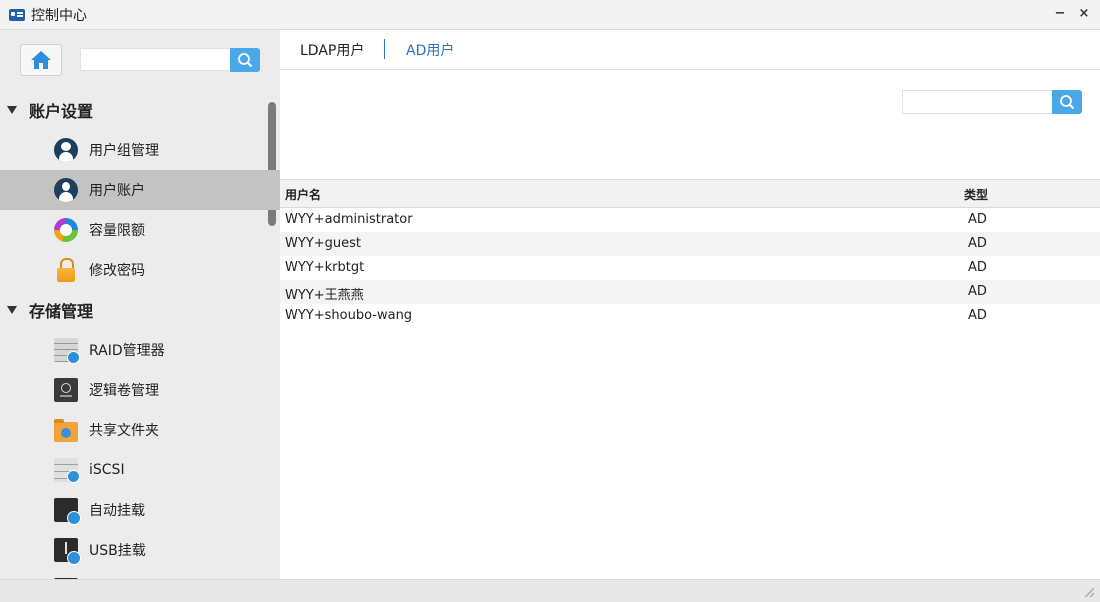 This screenshot has width=1100, height=602. I want to click on sidebar-item-label: 用户账户, so click(117, 191).